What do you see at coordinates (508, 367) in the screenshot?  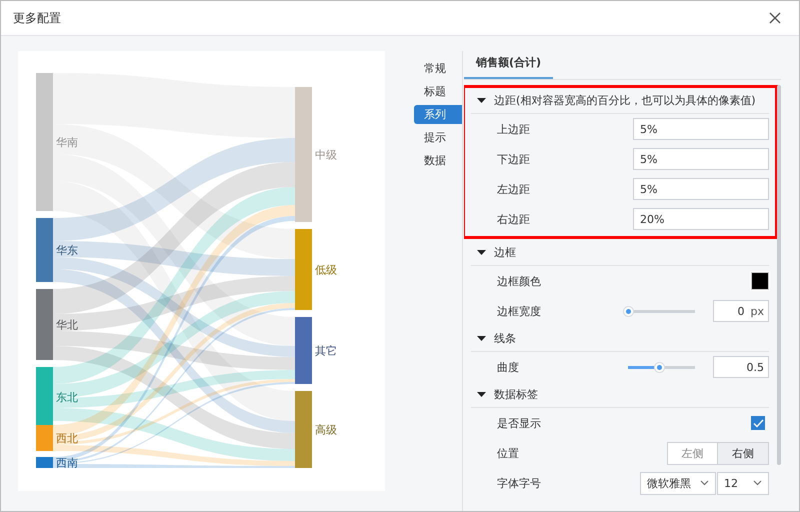 I see `field-label: 曲度` at bounding box center [508, 367].